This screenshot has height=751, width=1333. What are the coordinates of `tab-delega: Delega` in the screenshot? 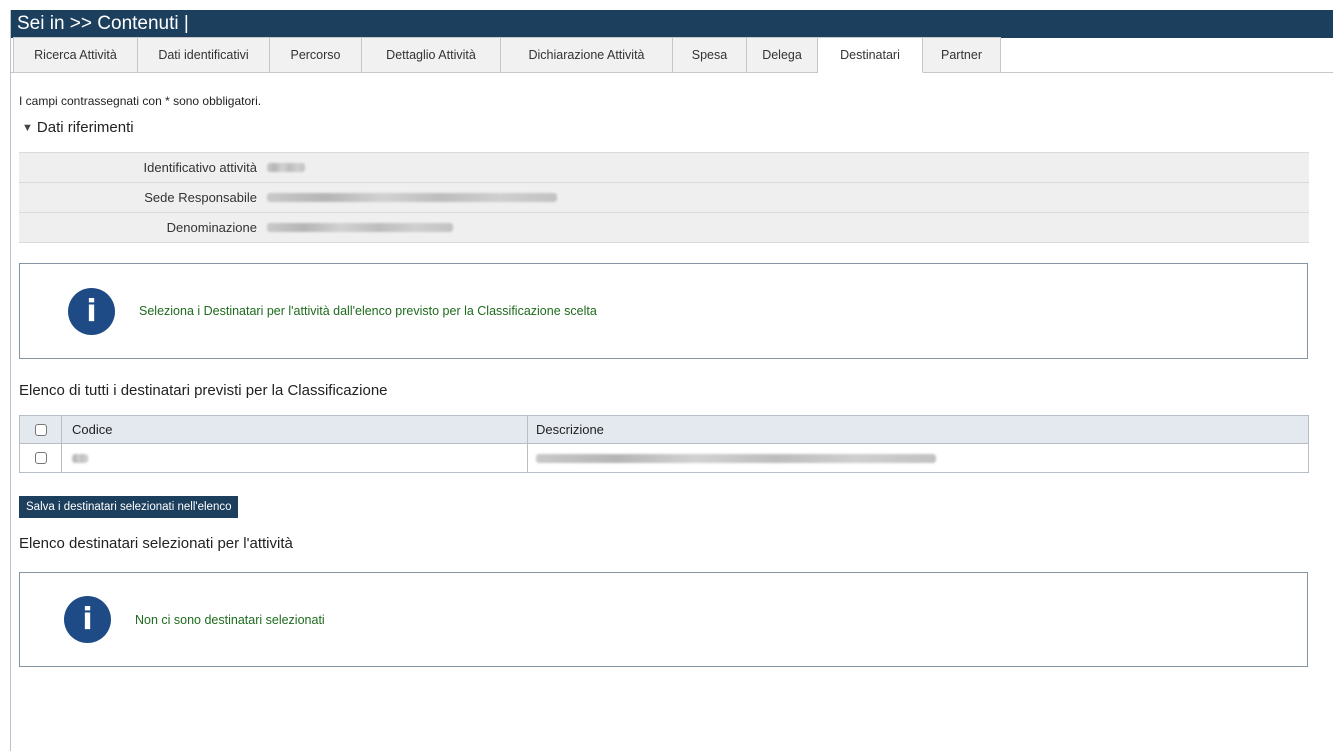 It's located at (782, 55).